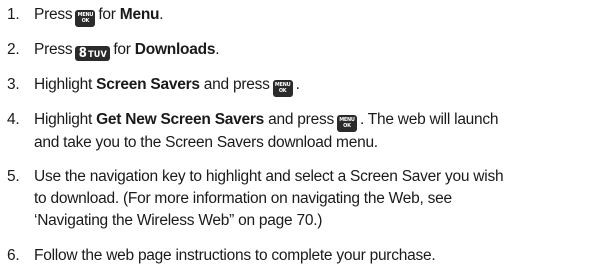 This screenshot has height=268, width=594. I want to click on step-number: 5., so click(13, 176).